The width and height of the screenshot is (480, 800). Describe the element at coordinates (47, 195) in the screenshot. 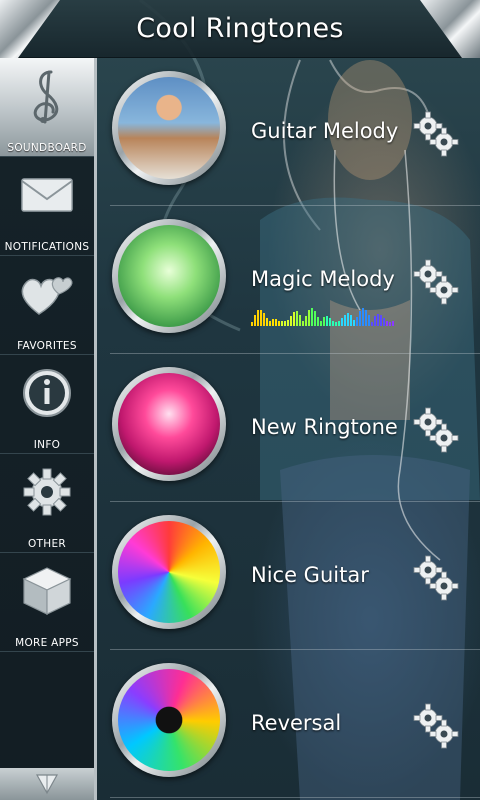

I see `envelope-icon` at that location.